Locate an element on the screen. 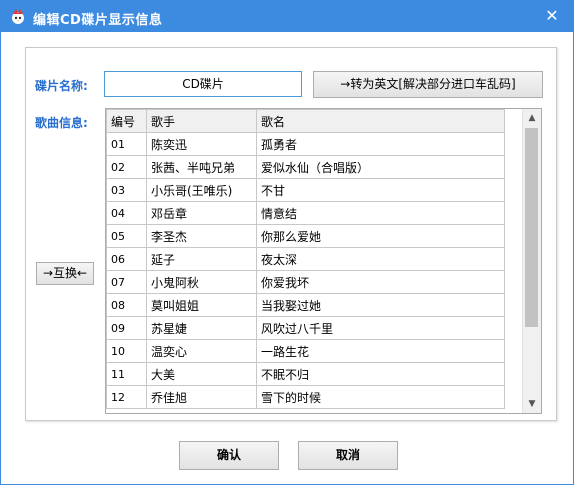 Image resolution: width=574 pixels, height=485 pixels. cell-number: 08 is located at coordinates (126, 305).